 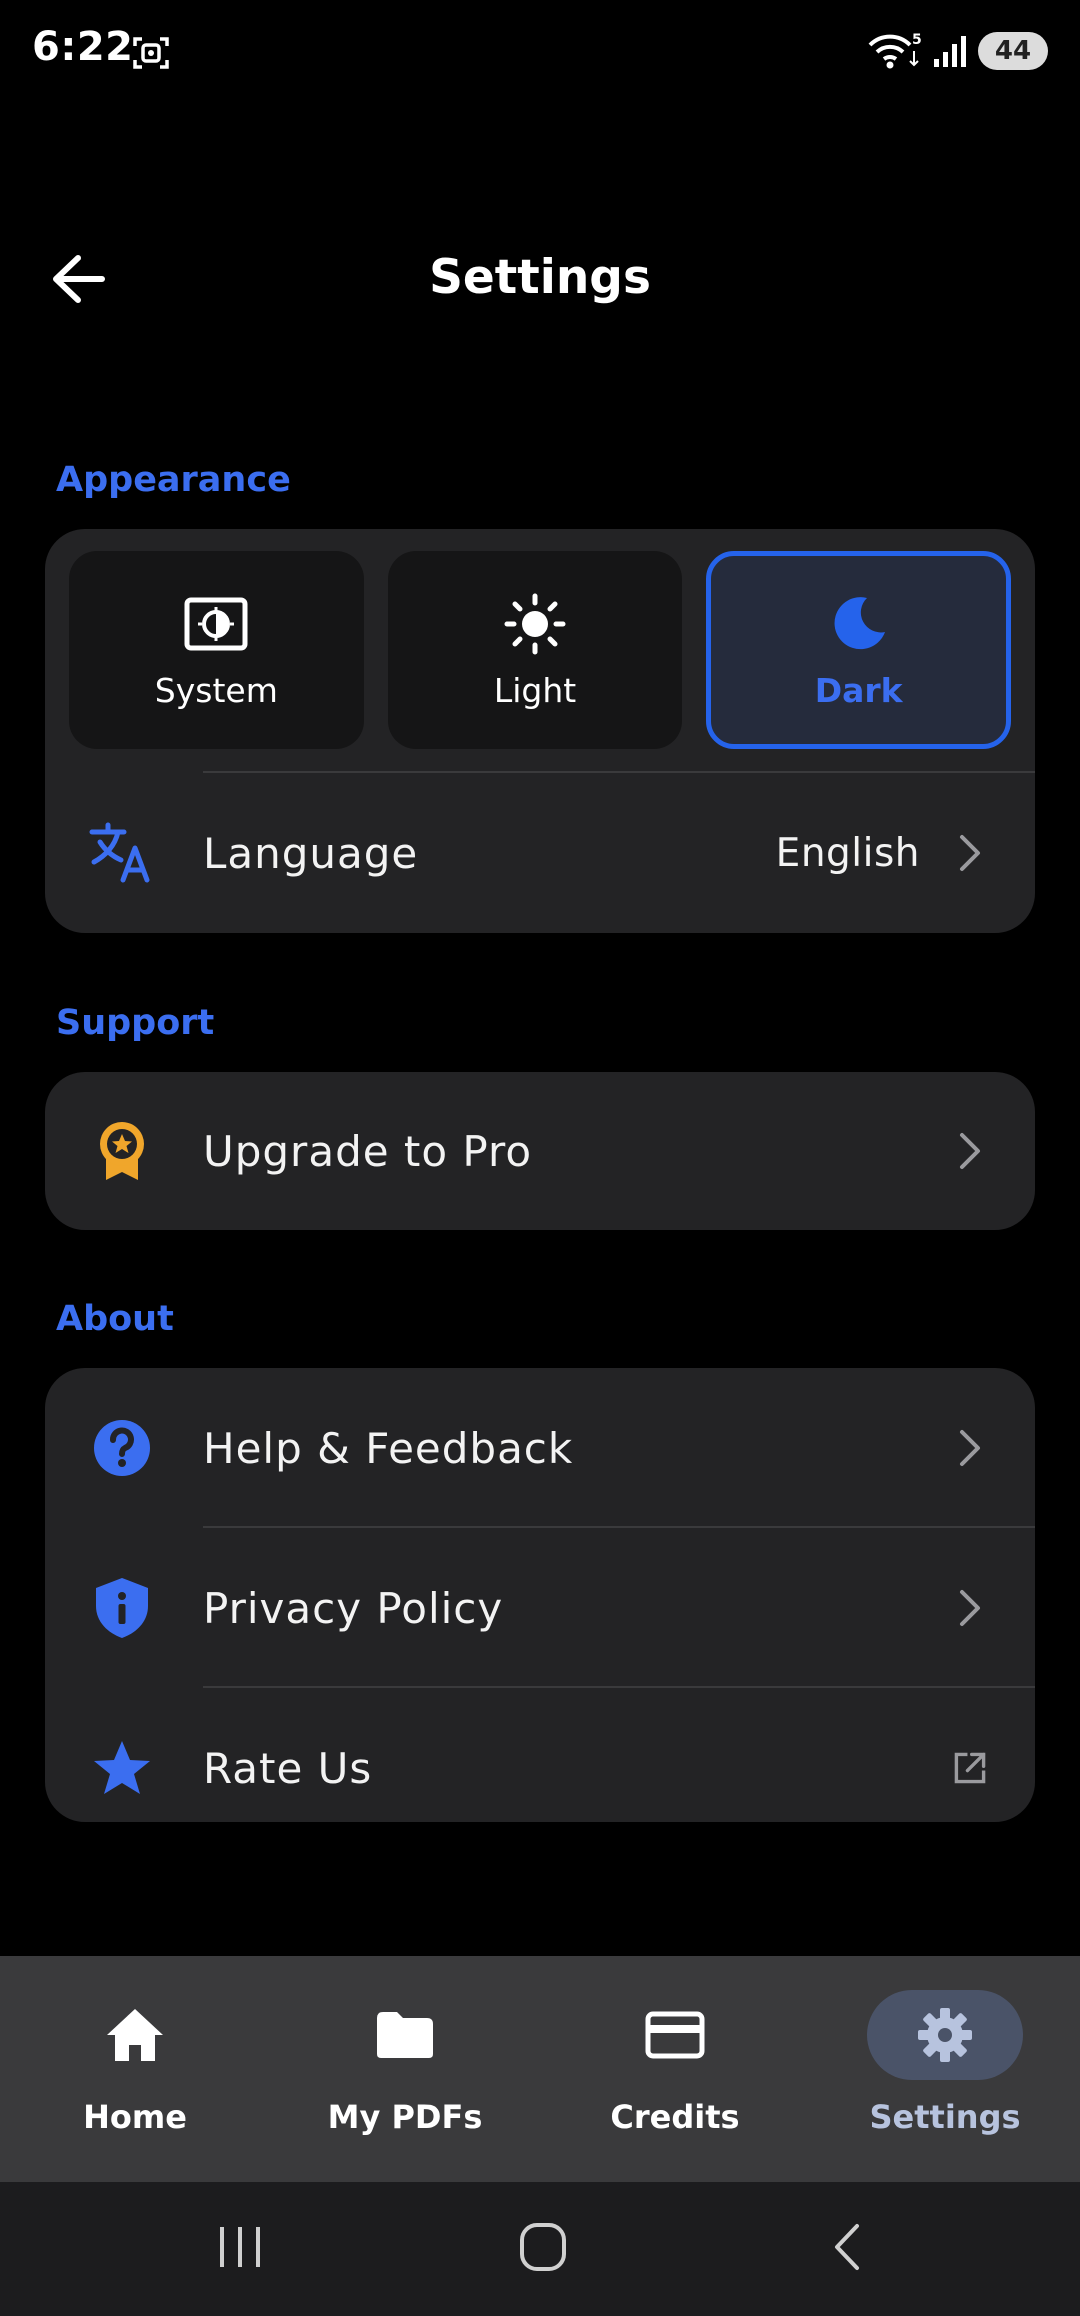 What do you see at coordinates (540, 1608) in the screenshot?
I see `privacy-policy-row: Privacy Policy` at bounding box center [540, 1608].